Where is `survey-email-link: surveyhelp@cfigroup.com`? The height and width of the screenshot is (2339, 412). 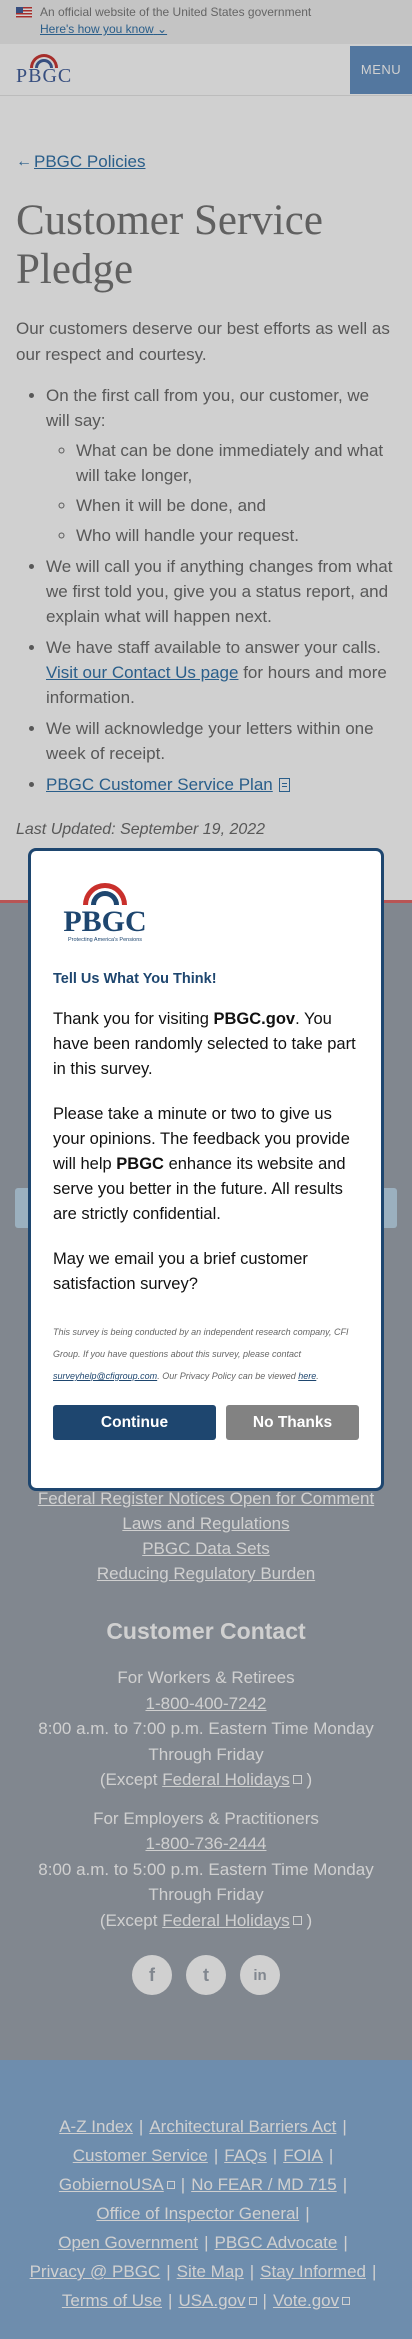 survey-email-link: surveyhelp@cfigroup.com is located at coordinates (105, 1376).